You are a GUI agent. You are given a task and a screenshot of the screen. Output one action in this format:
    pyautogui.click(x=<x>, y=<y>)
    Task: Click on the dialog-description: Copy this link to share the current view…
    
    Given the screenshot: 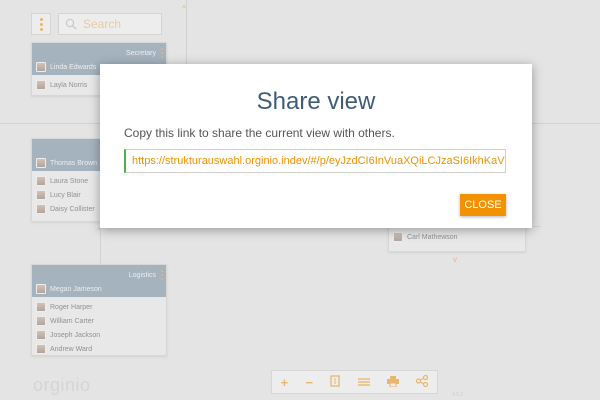 What is the action you would take?
    pyautogui.click(x=259, y=133)
    